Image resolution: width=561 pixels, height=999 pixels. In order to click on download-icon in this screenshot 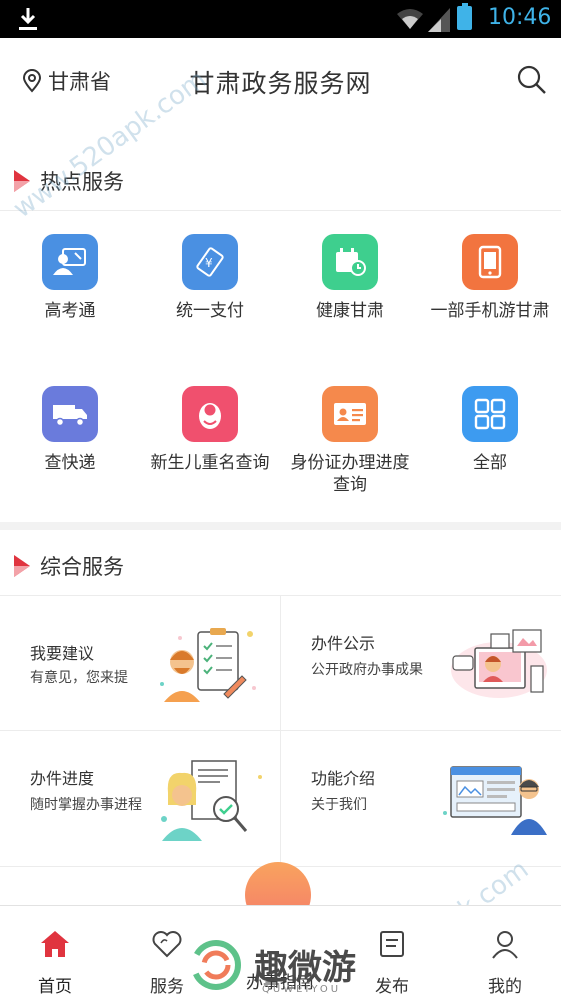, I will do `click(28, 19)`.